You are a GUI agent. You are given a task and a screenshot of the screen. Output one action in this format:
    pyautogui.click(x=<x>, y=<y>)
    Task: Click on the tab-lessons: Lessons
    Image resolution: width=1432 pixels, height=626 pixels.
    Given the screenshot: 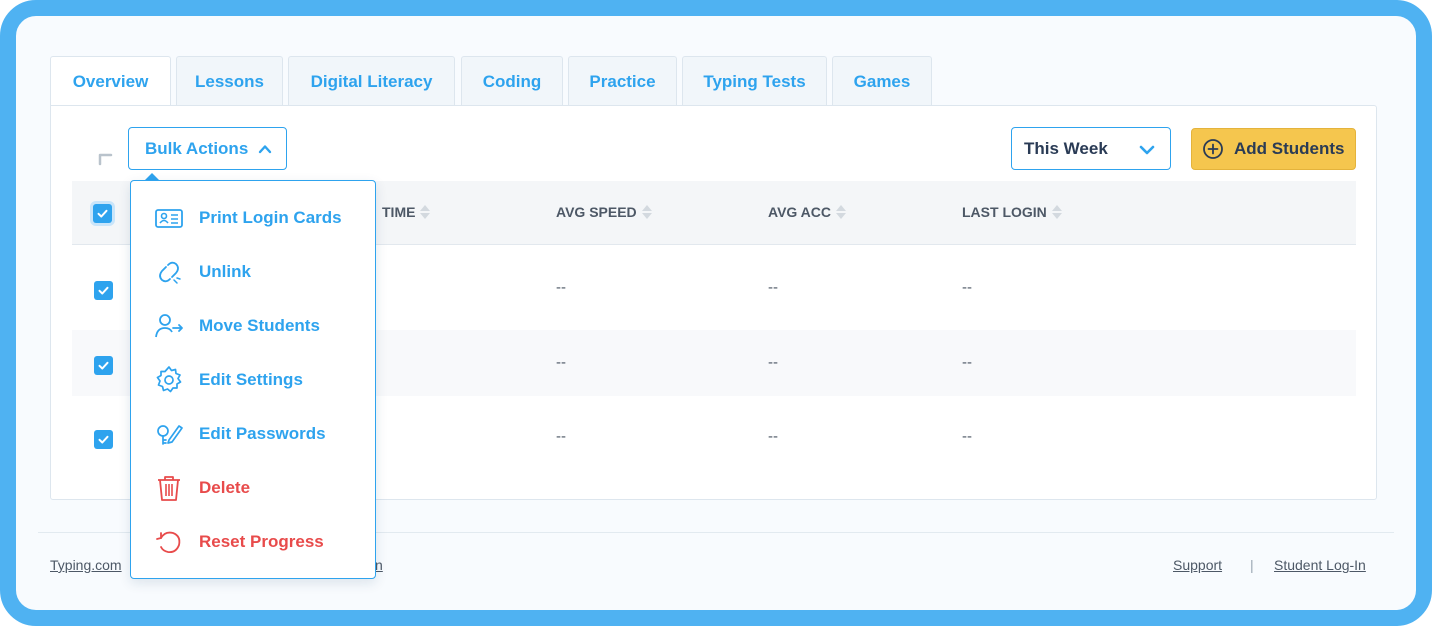 What is the action you would take?
    pyautogui.click(x=229, y=81)
    